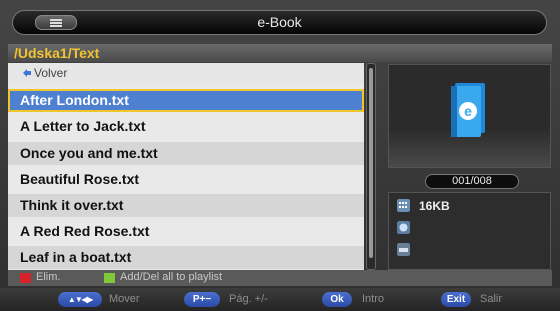 This screenshot has width=560, height=311. What do you see at coordinates (57, 53) in the screenshot?
I see `current-path: /Udska1/Text` at bounding box center [57, 53].